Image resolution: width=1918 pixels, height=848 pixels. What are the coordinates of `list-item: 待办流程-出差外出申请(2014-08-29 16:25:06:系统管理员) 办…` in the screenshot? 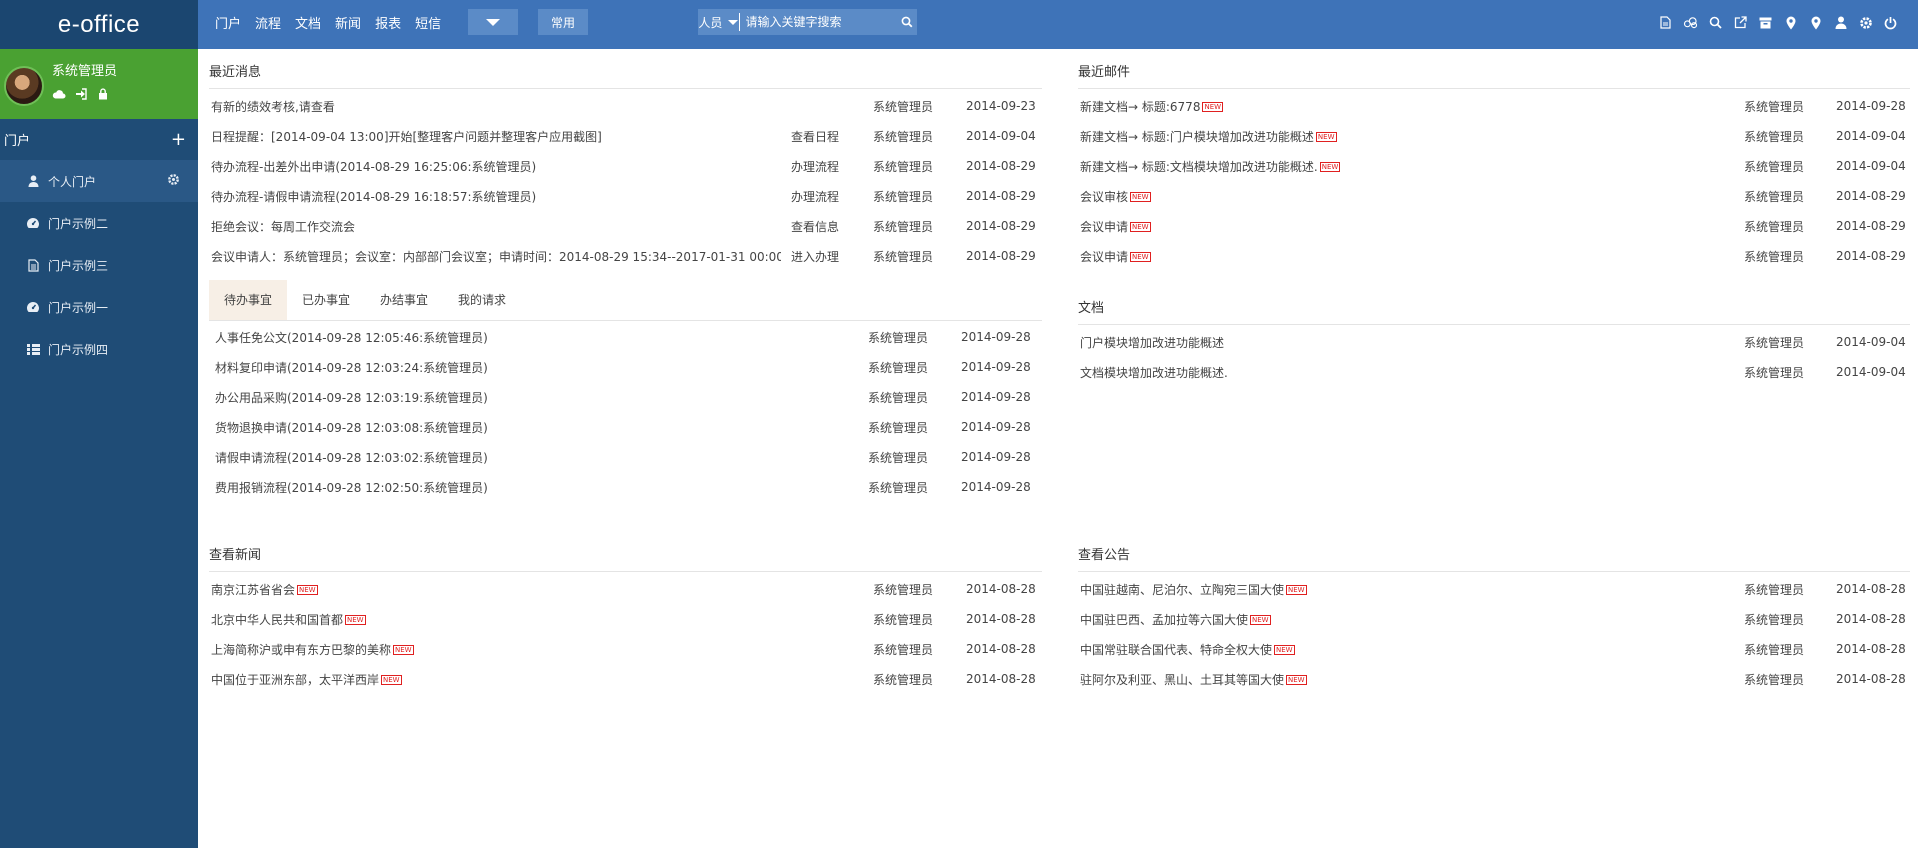 It's located at (625, 166).